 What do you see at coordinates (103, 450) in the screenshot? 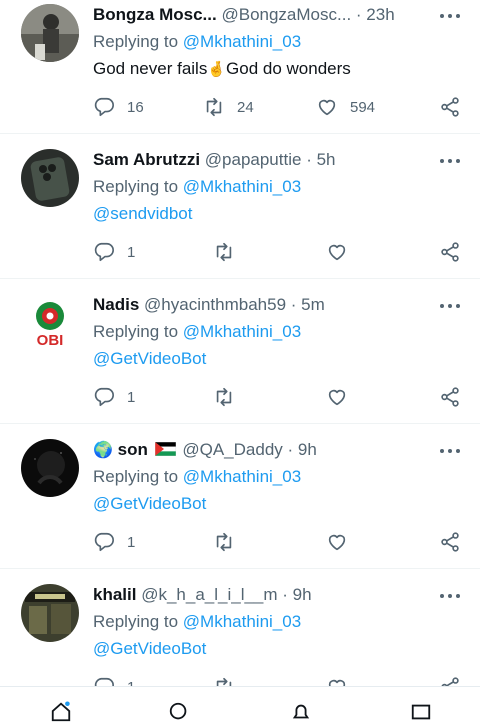
I see `globe-emoji: 🌍` at bounding box center [103, 450].